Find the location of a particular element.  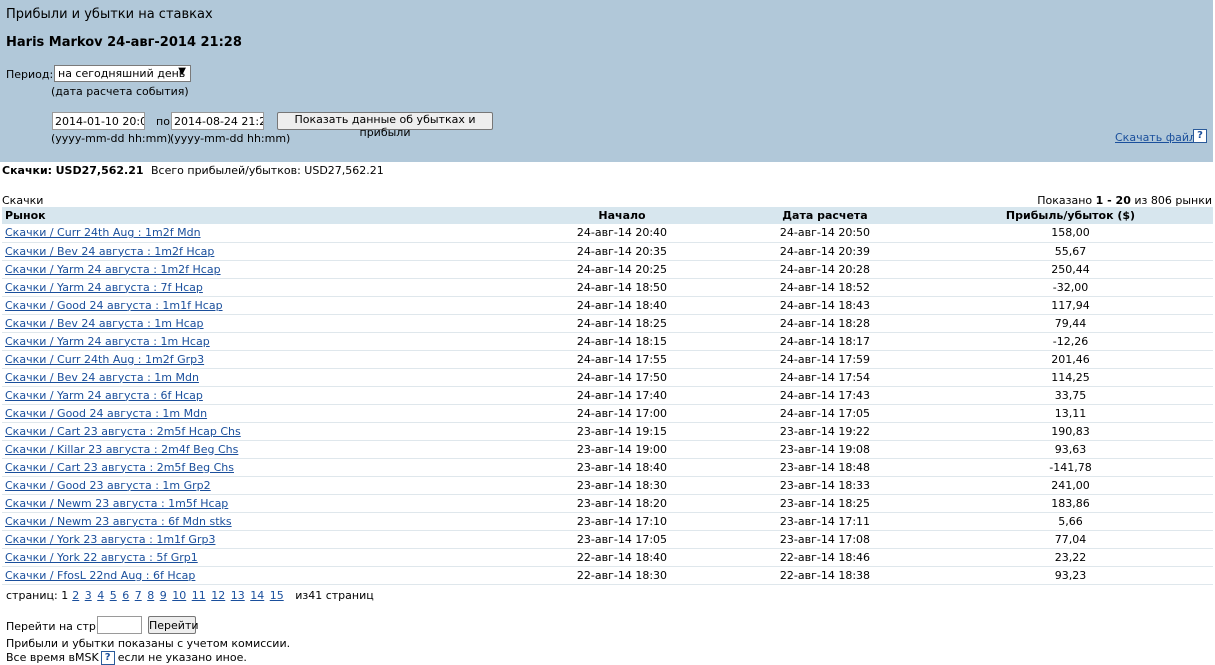

market-link: Скачки / Yarm 24 августа : 7f Hcap is located at coordinates (104, 287).